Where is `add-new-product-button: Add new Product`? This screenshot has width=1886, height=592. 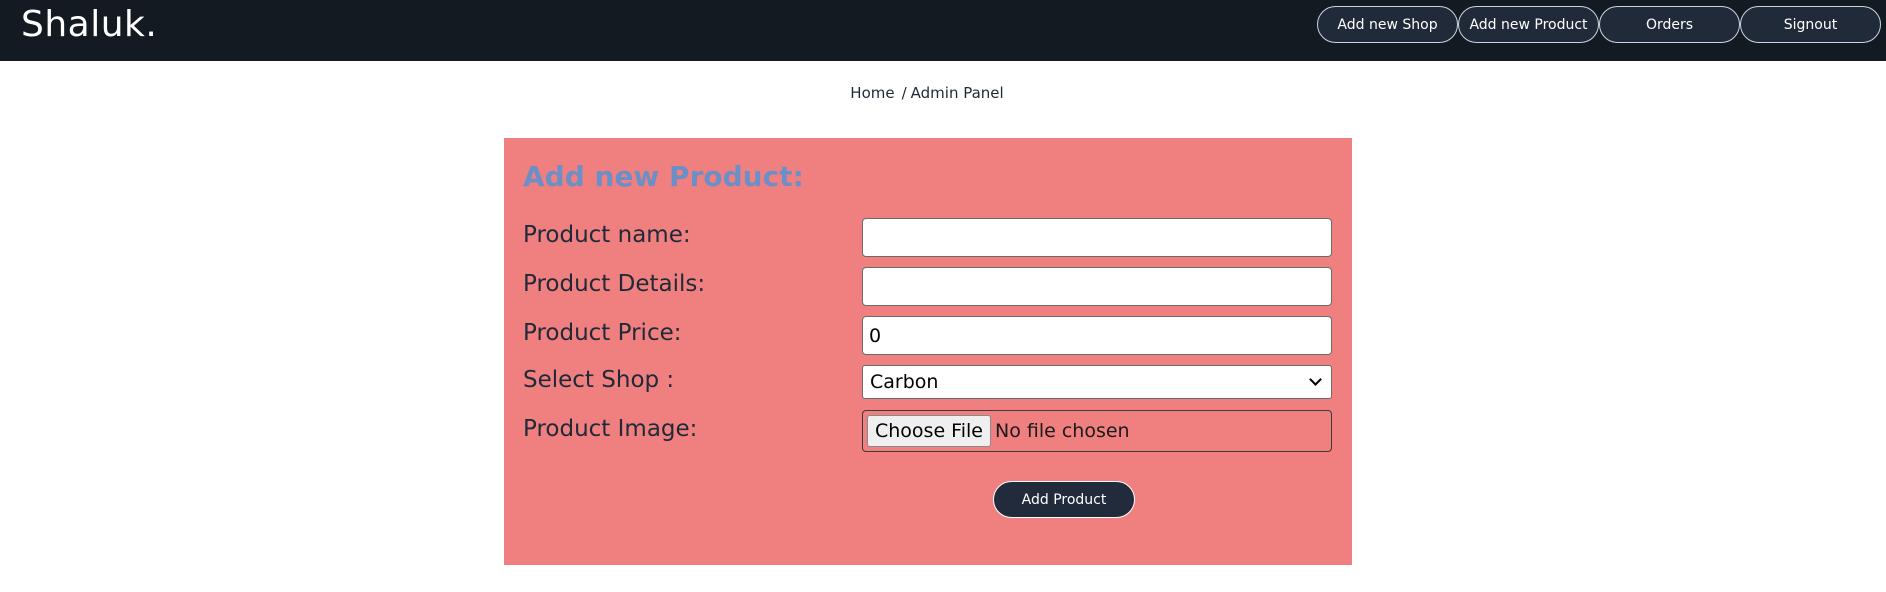
add-new-product-button: Add new Product is located at coordinates (1528, 24).